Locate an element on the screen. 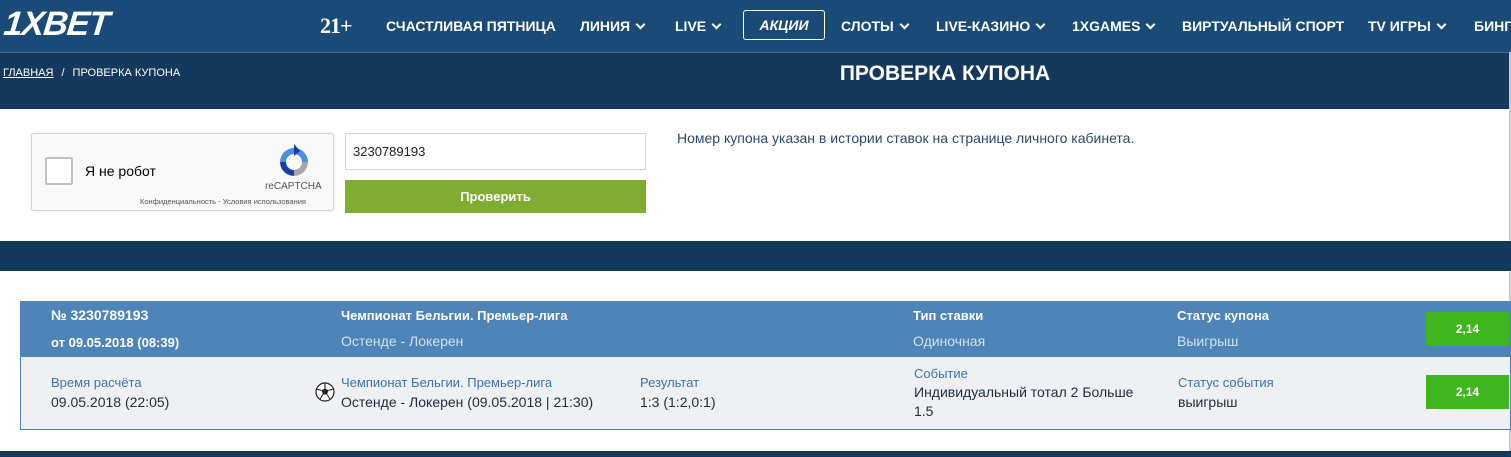 The image size is (1511, 457). nav-item-label: 1XGAMES is located at coordinates (1106, 26).